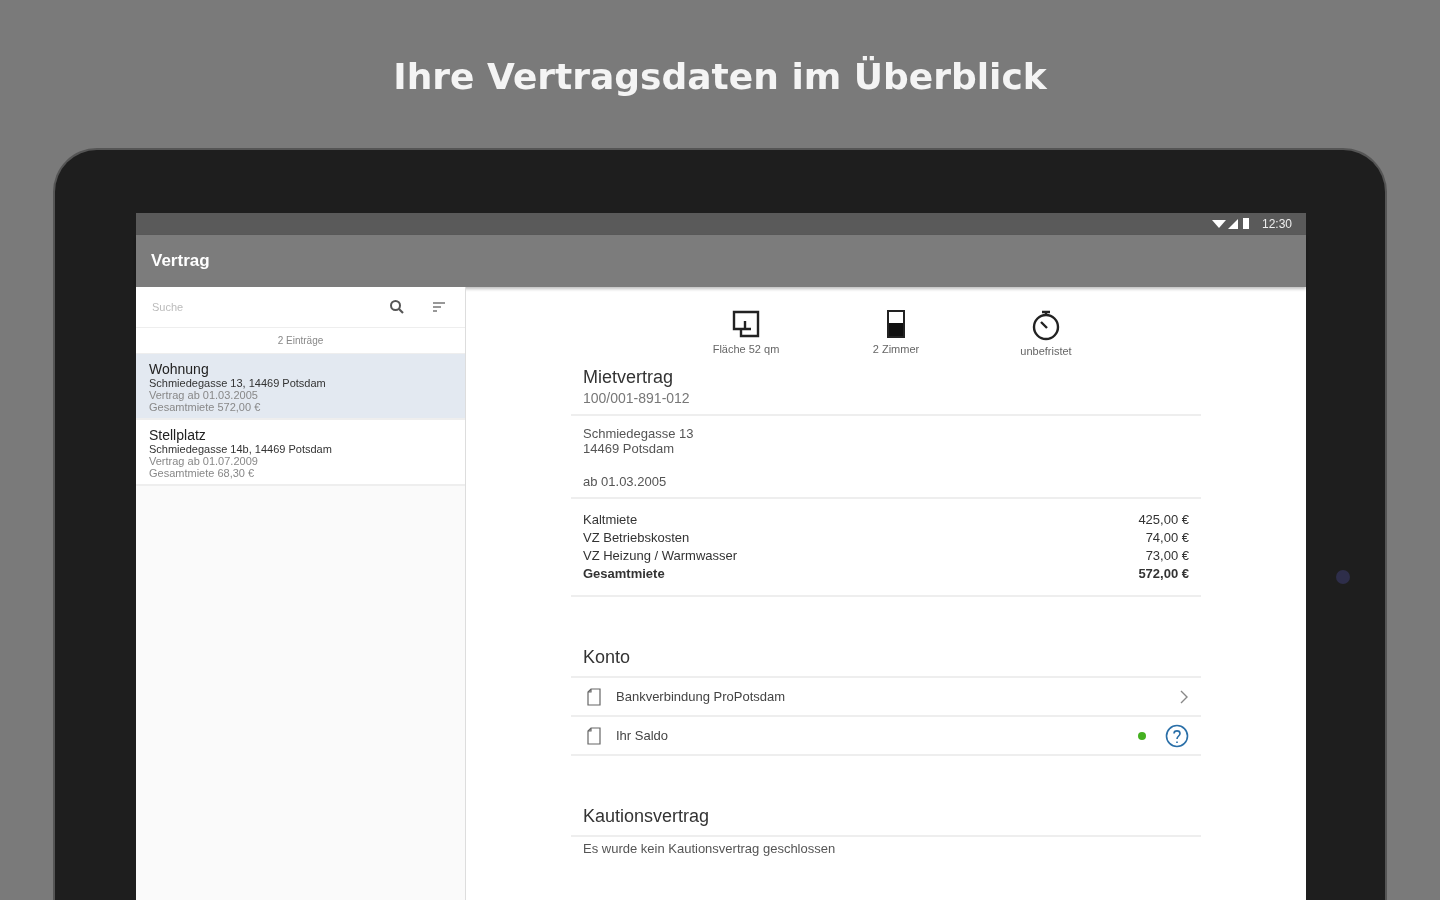  Describe the element at coordinates (886, 736) in the screenshot. I see `account-row: Ihr Saldo` at that location.